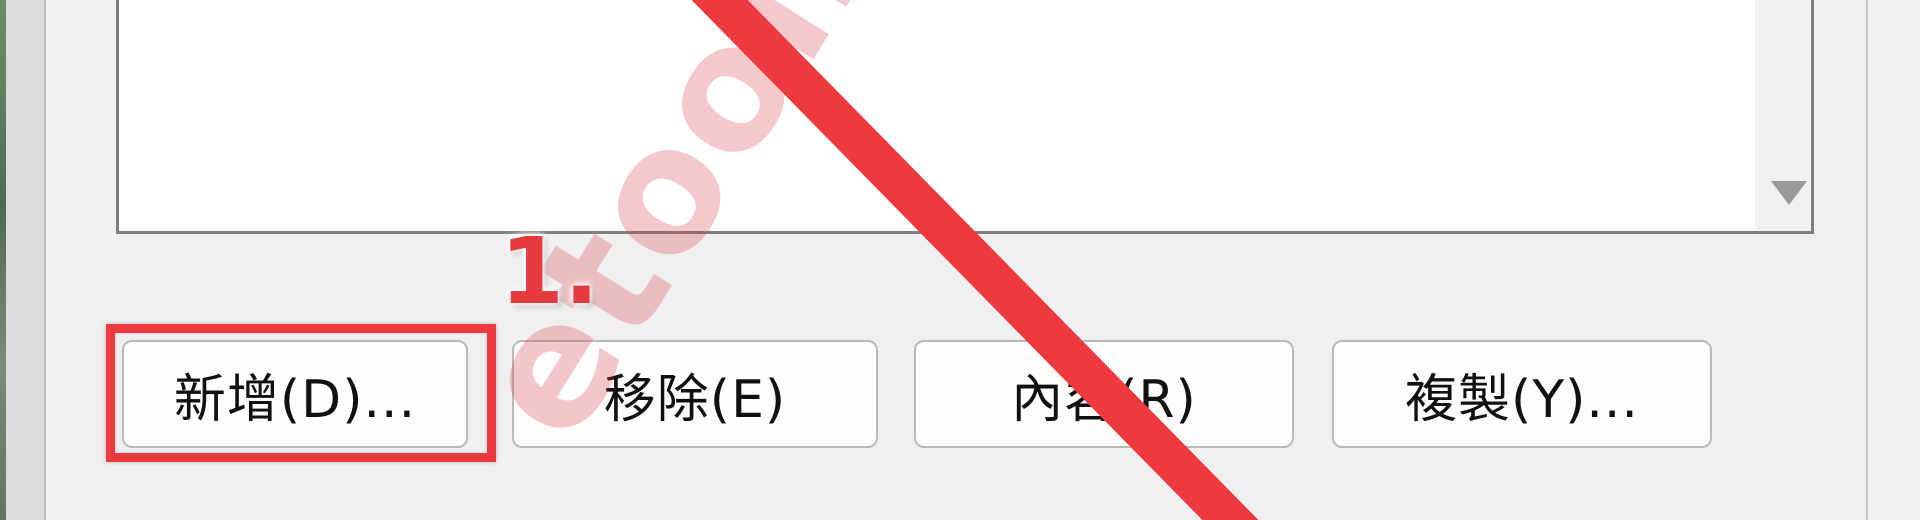 This screenshot has width=1920, height=520. What do you see at coordinates (1783, 115) in the screenshot?
I see `vertical-scrollbar` at bounding box center [1783, 115].